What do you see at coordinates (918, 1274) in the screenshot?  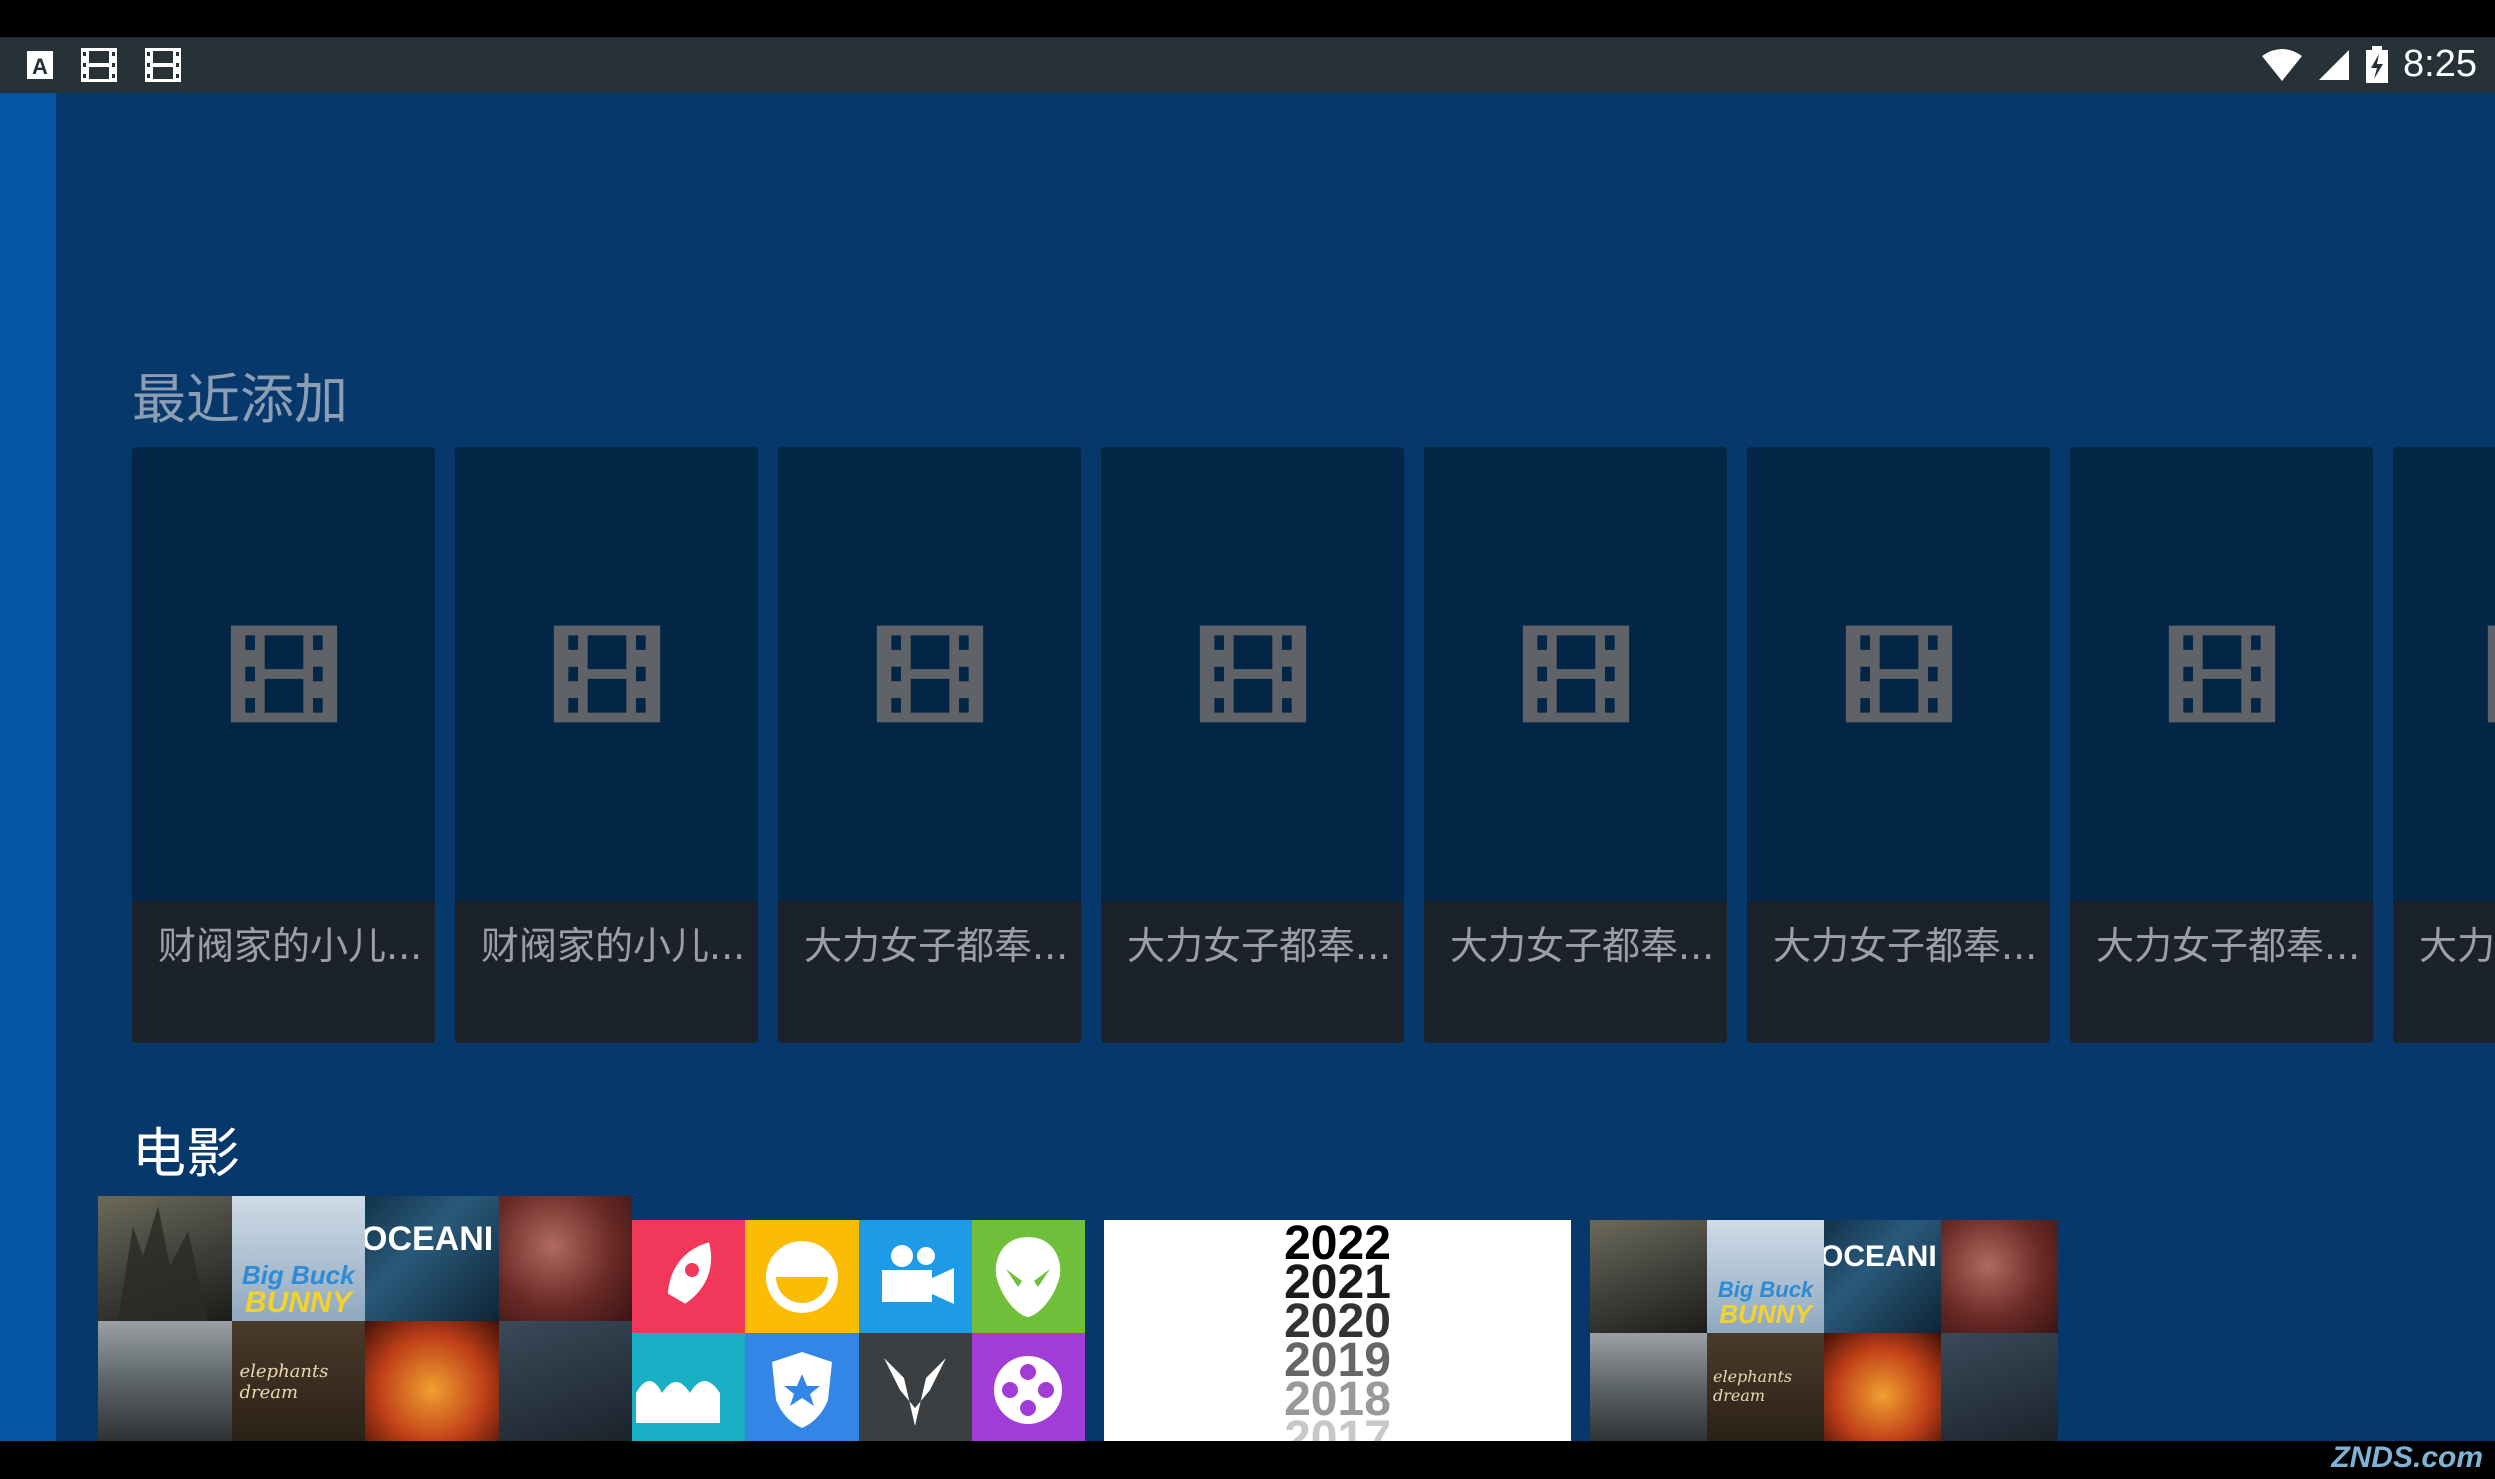 I see `video-camera-icon` at bounding box center [918, 1274].